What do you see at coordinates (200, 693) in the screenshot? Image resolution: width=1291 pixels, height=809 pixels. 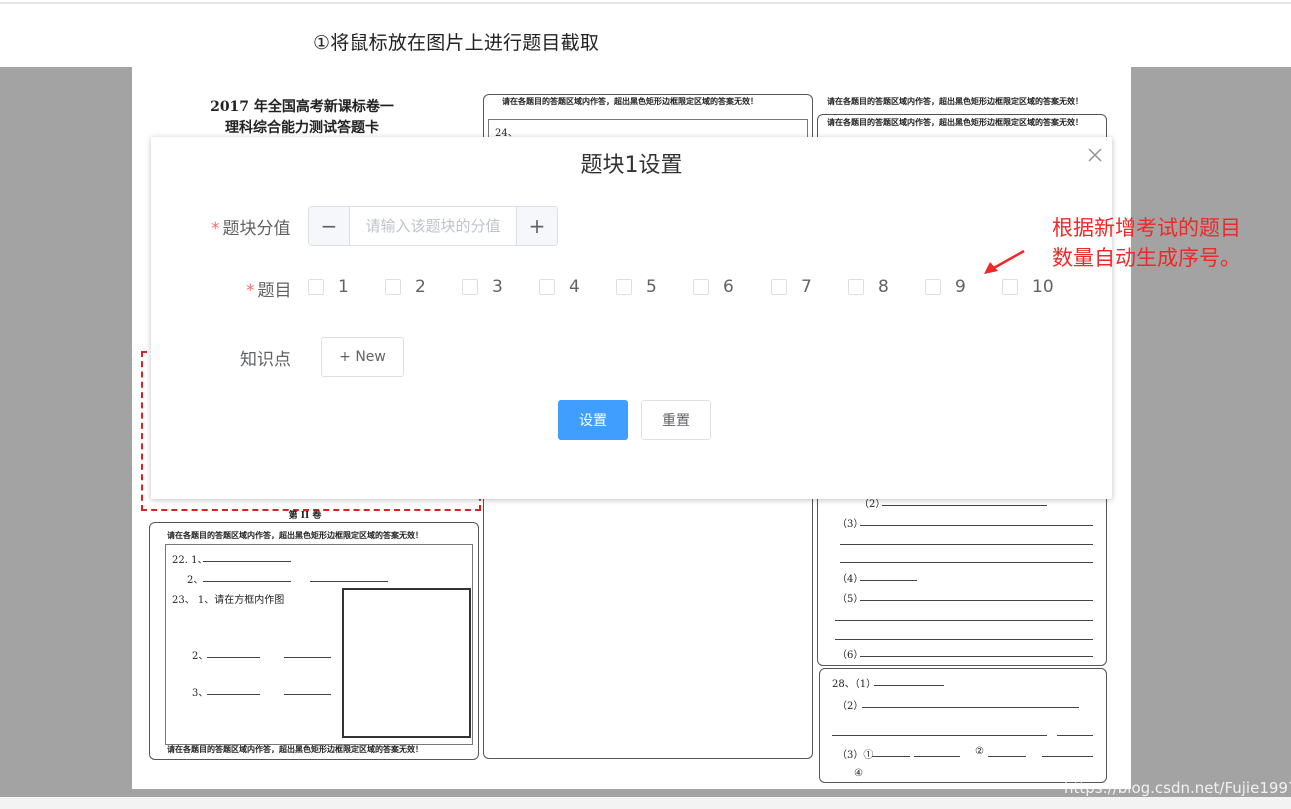 I see `question-23-part3: 3、` at bounding box center [200, 693].